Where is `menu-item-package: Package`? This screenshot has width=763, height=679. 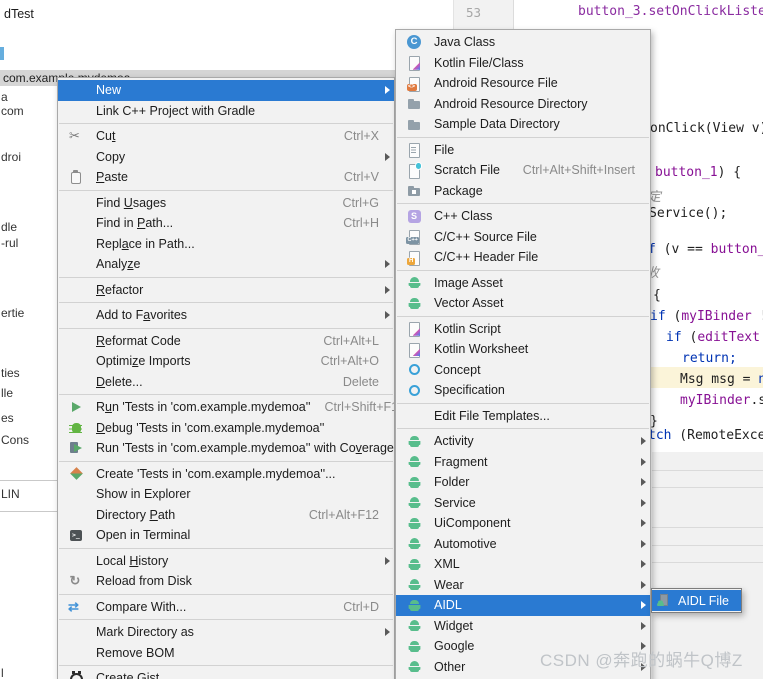
menu-item-package: Package is located at coordinates (523, 191).